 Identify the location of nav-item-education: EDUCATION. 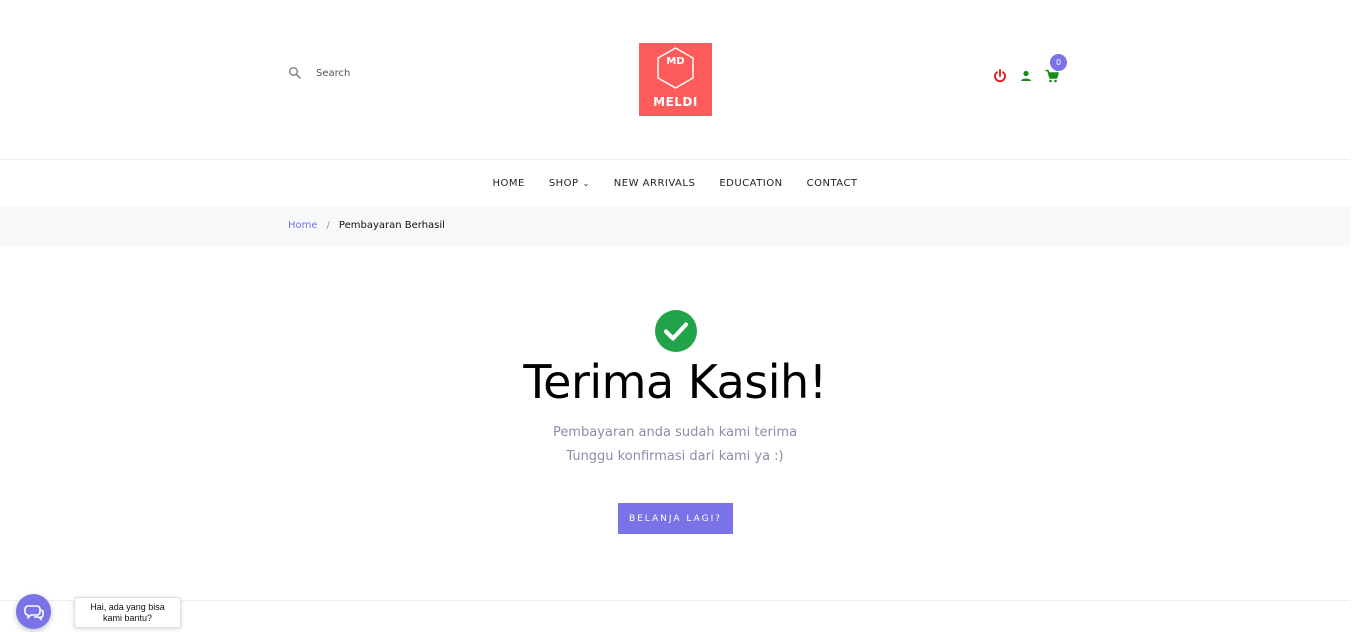
(750, 183).